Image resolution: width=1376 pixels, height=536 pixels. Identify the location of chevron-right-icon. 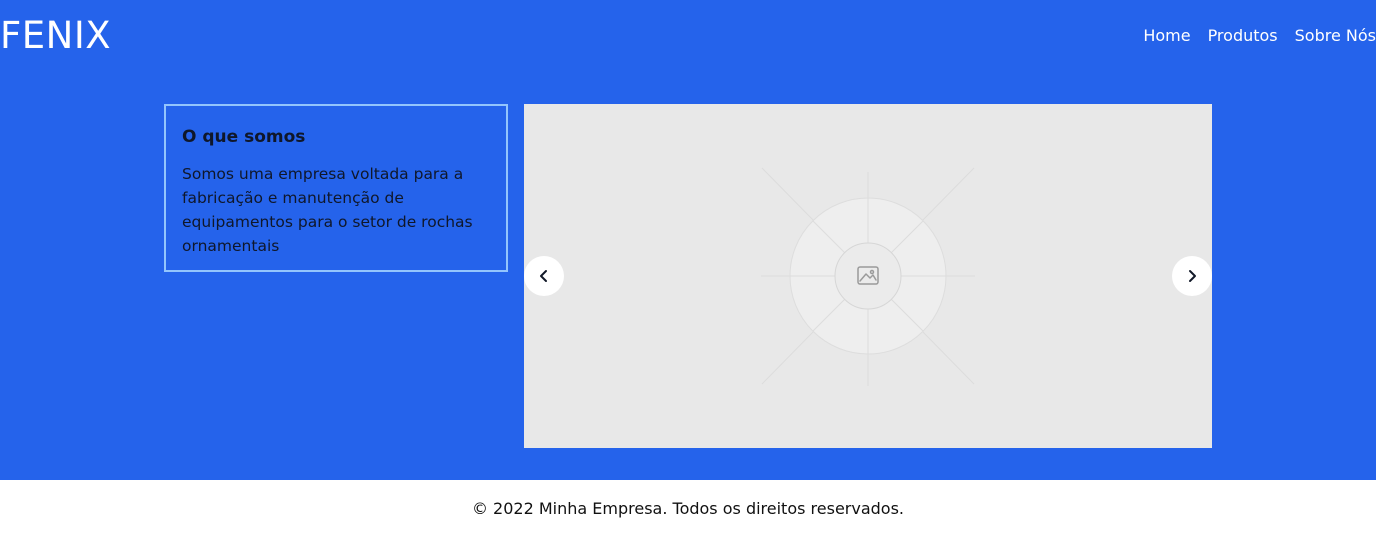
(1192, 276).